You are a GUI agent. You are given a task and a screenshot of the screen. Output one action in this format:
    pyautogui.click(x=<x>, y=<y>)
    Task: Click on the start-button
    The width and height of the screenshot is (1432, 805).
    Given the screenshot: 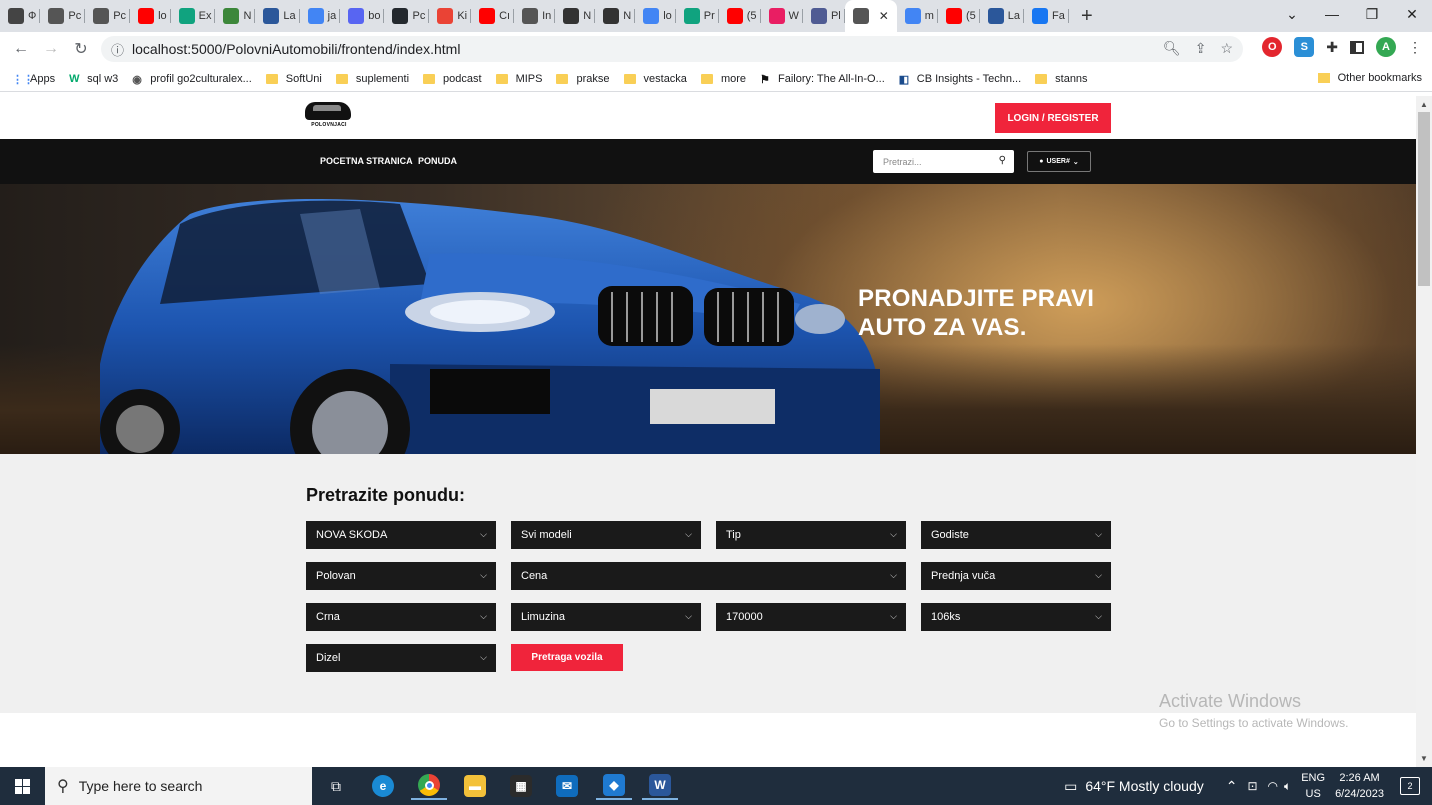 What is the action you would take?
    pyautogui.click(x=22, y=786)
    